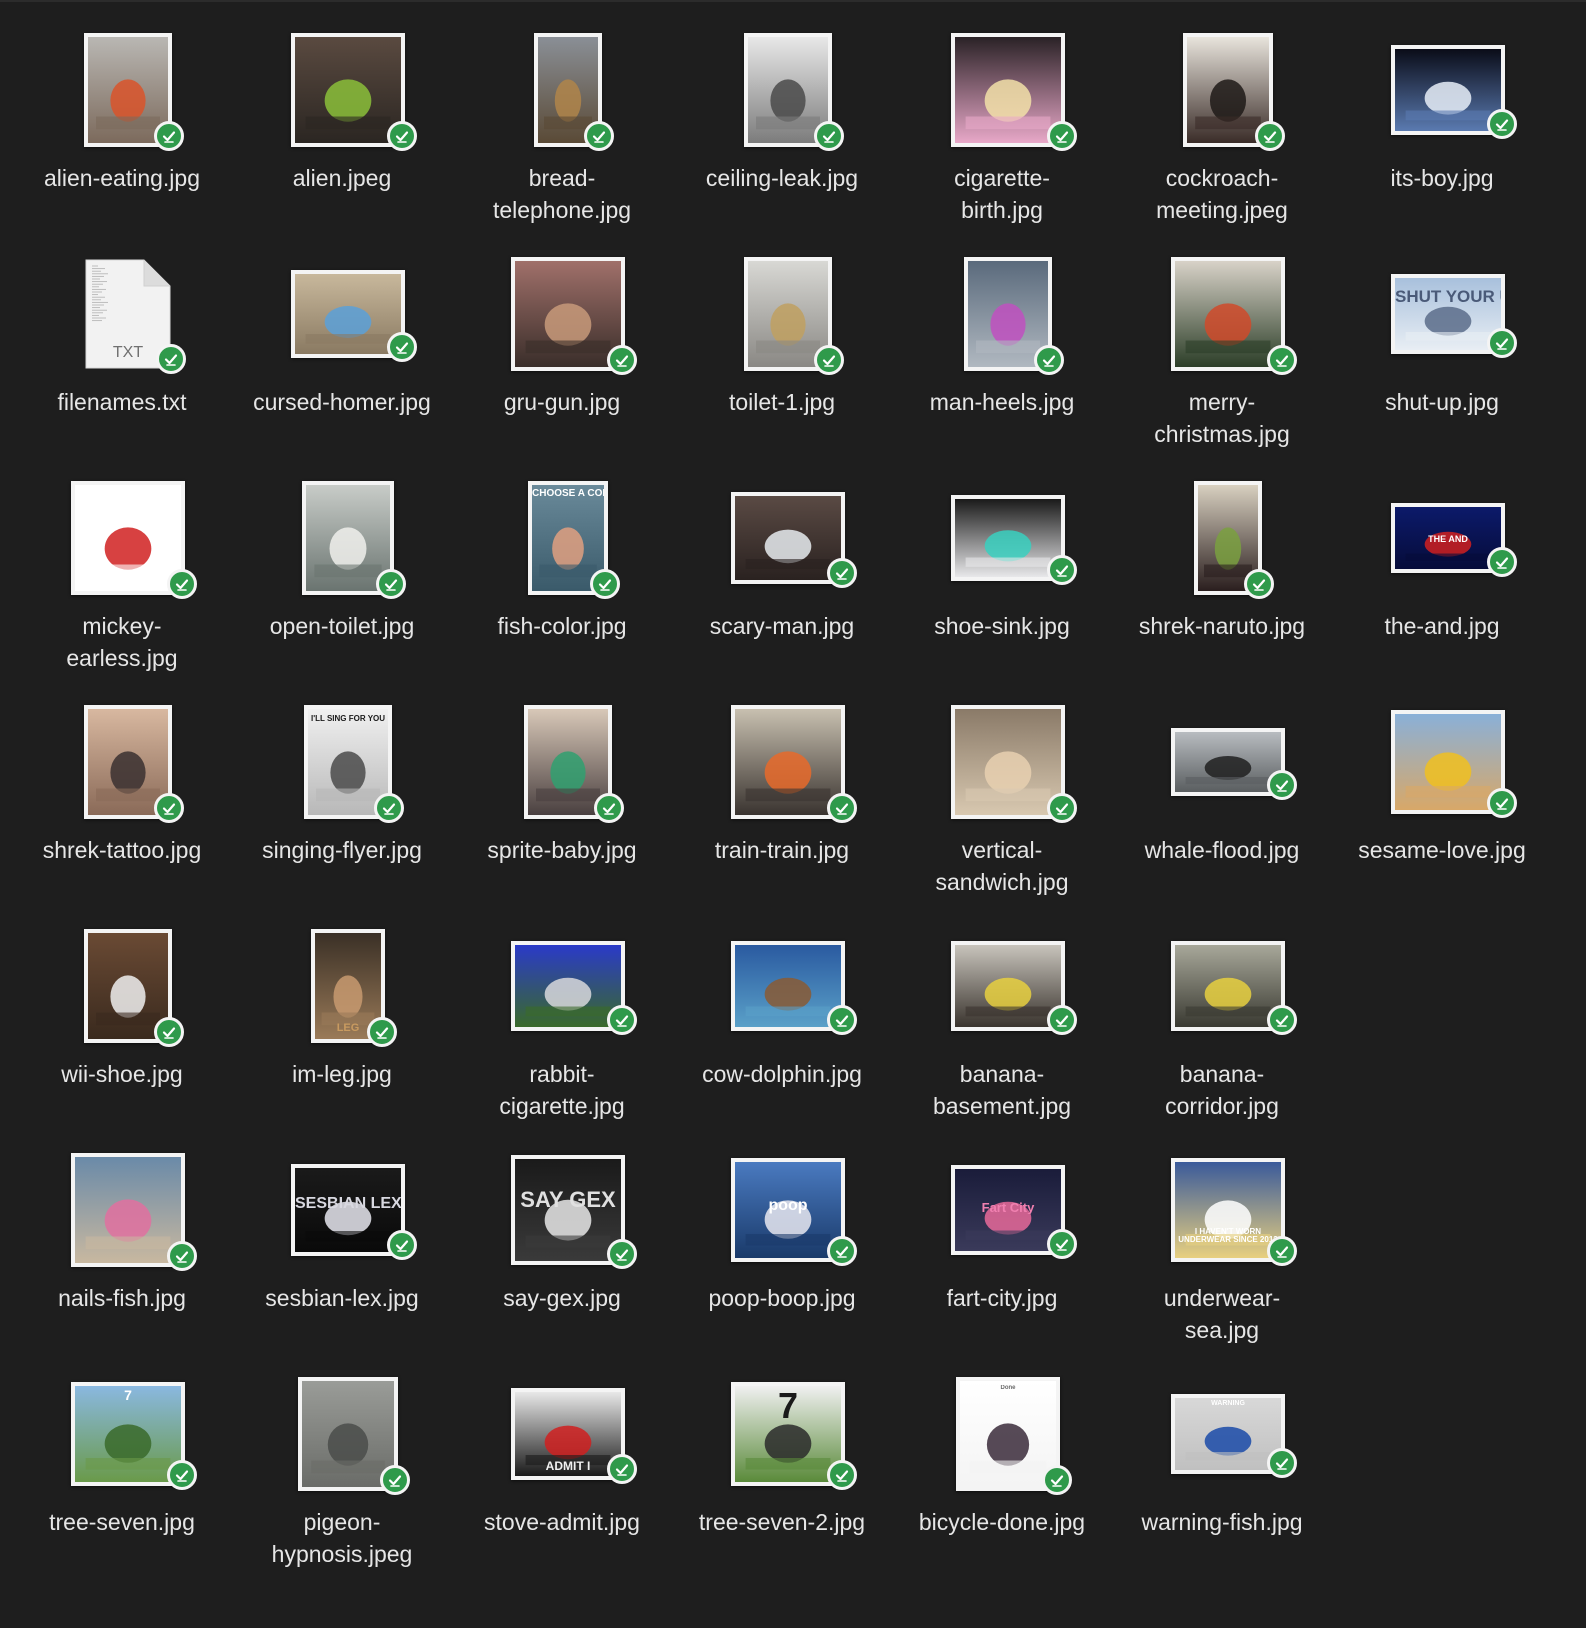  I want to click on file-item: mickey- earless.jpg, so click(122, 560).